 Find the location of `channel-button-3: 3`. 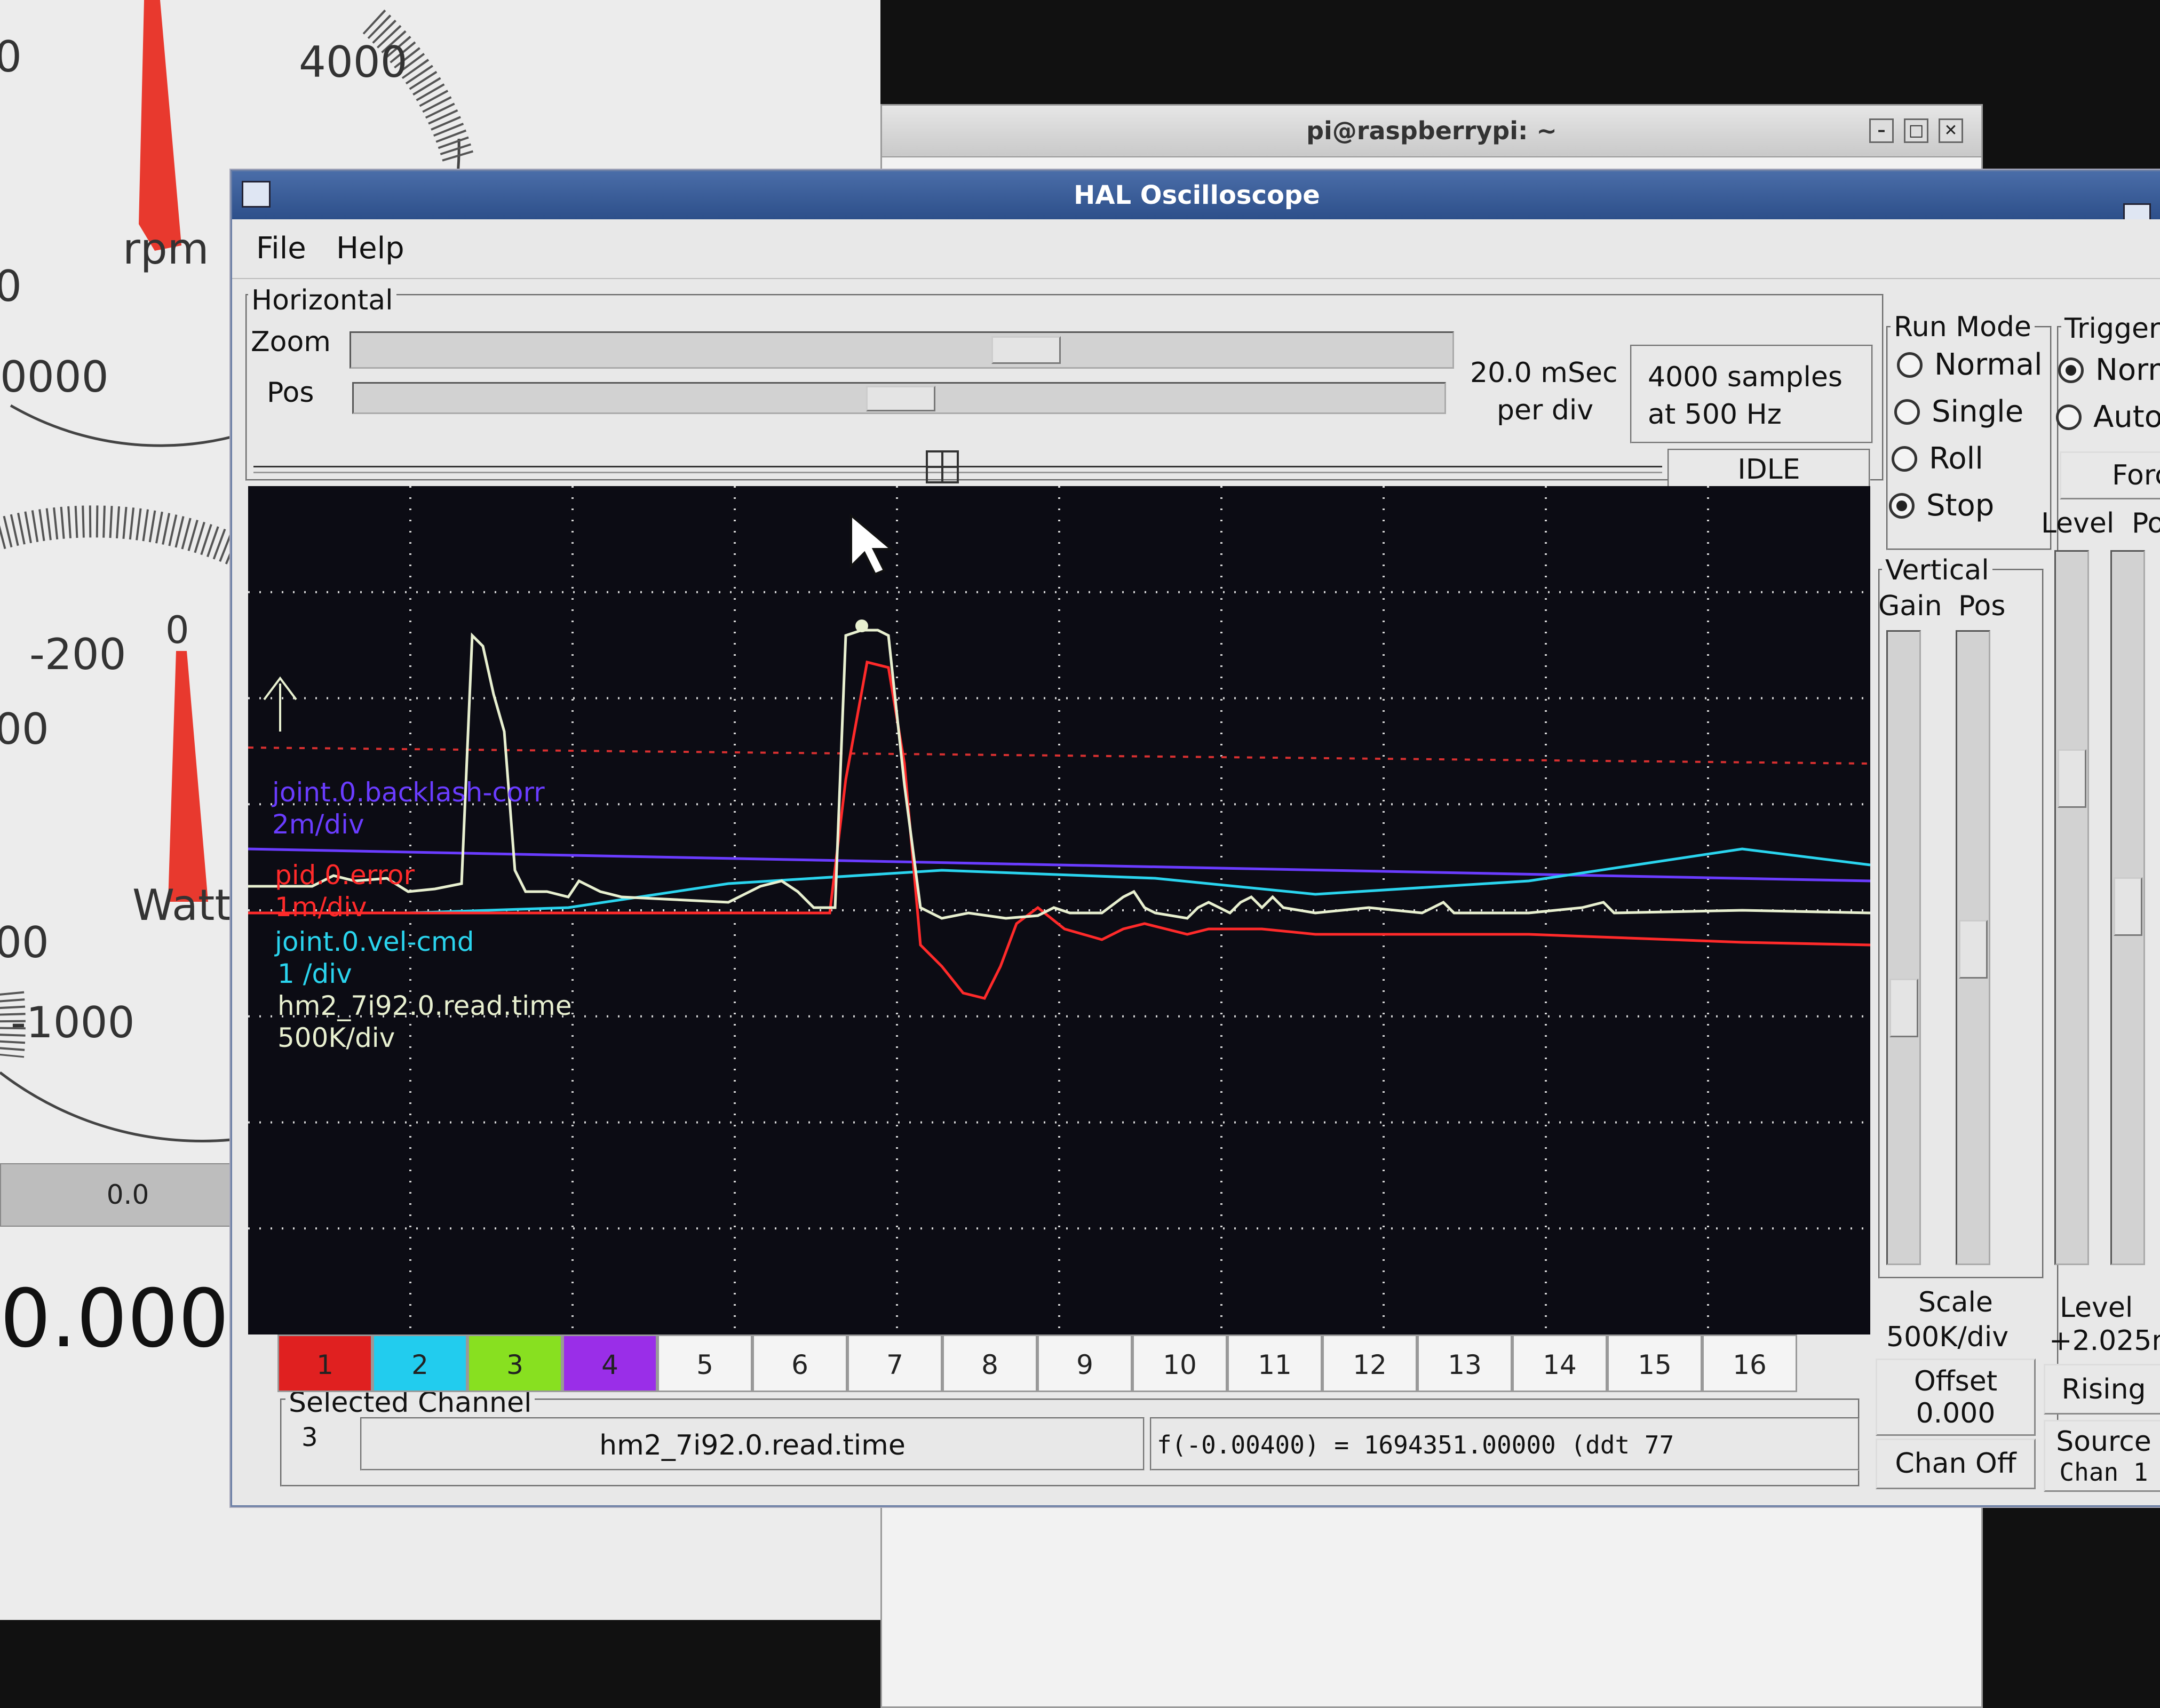

channel-button-3: 3 is located at coordinates (514, 1363).